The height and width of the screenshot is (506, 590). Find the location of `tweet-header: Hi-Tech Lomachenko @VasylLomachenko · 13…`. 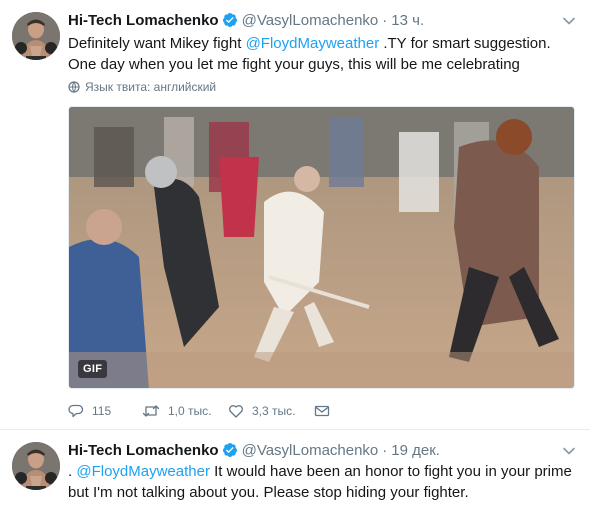

tweet-header: Hi-Tech Lomachenko @VasylLomachenko · 13… is located at coordinates (246, 20).